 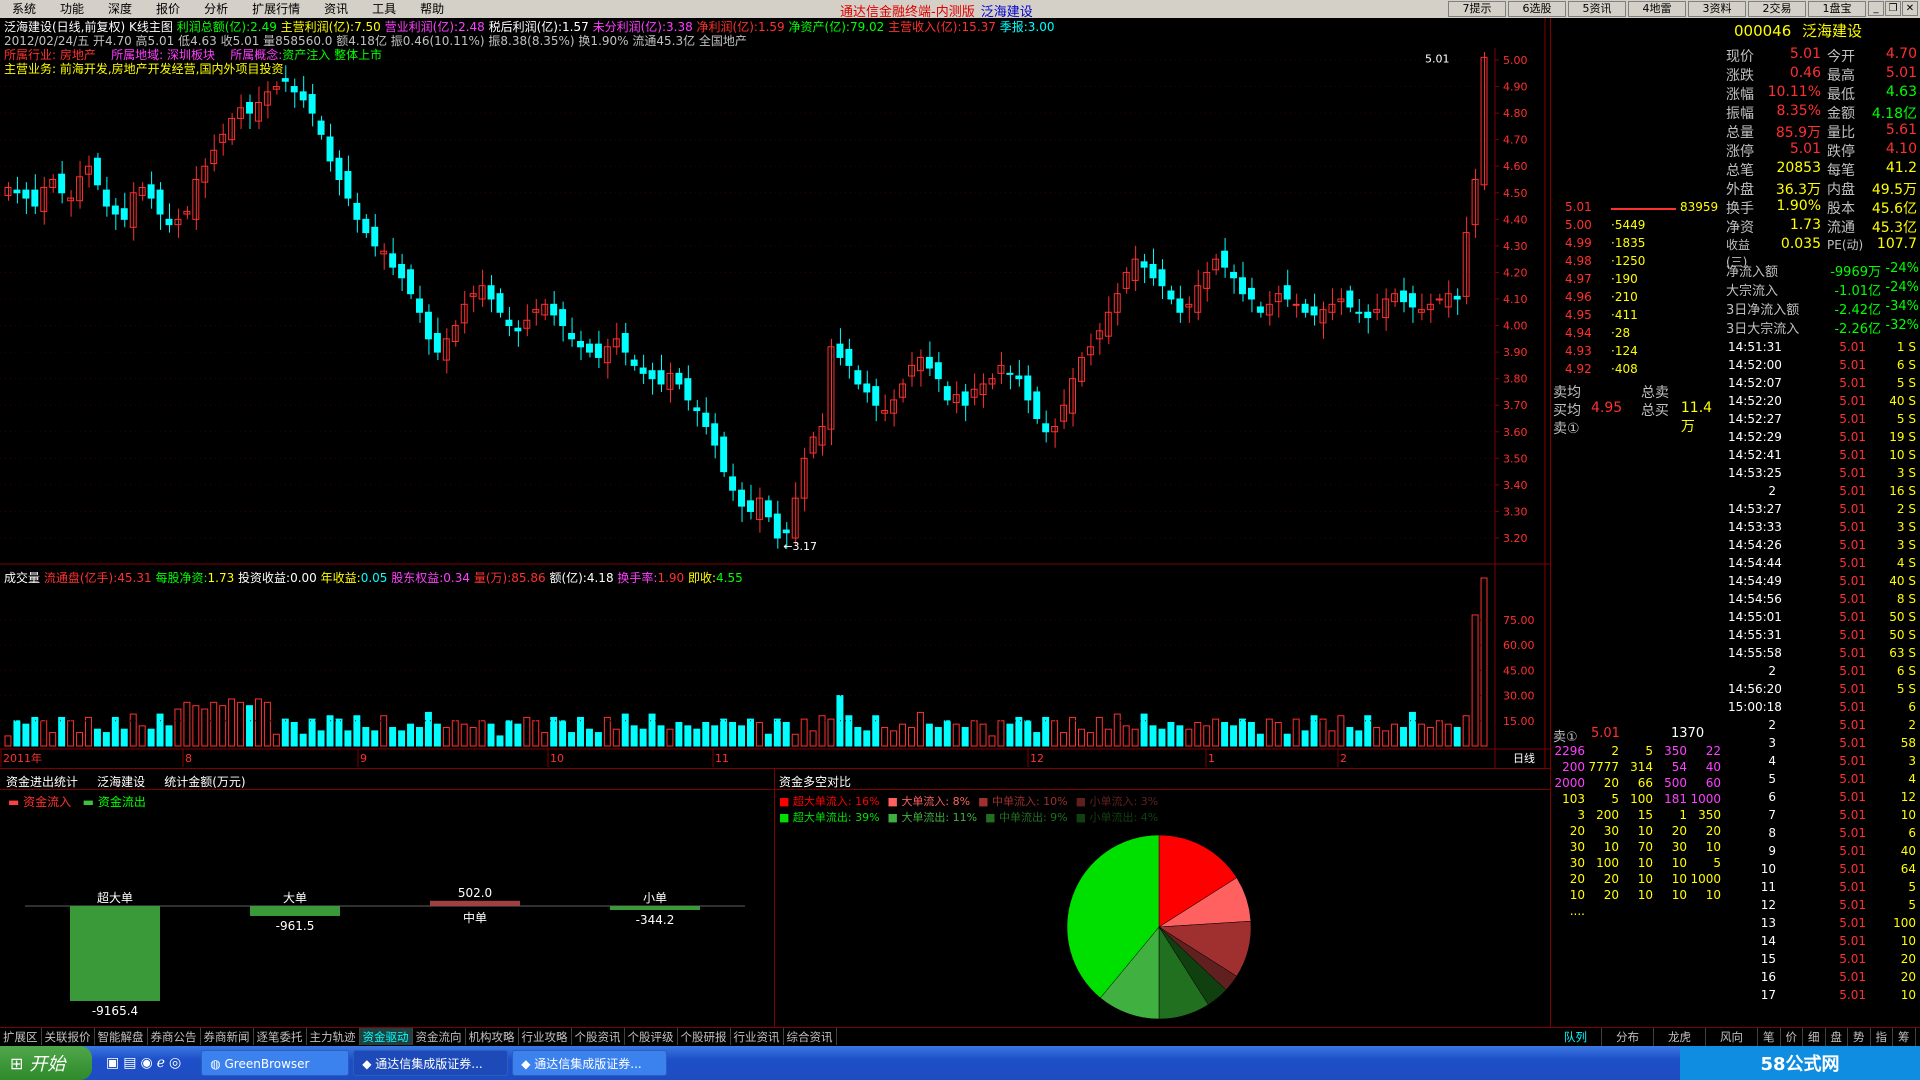 I want to click on menu-news: 资讯, so click(x=336, y=9).